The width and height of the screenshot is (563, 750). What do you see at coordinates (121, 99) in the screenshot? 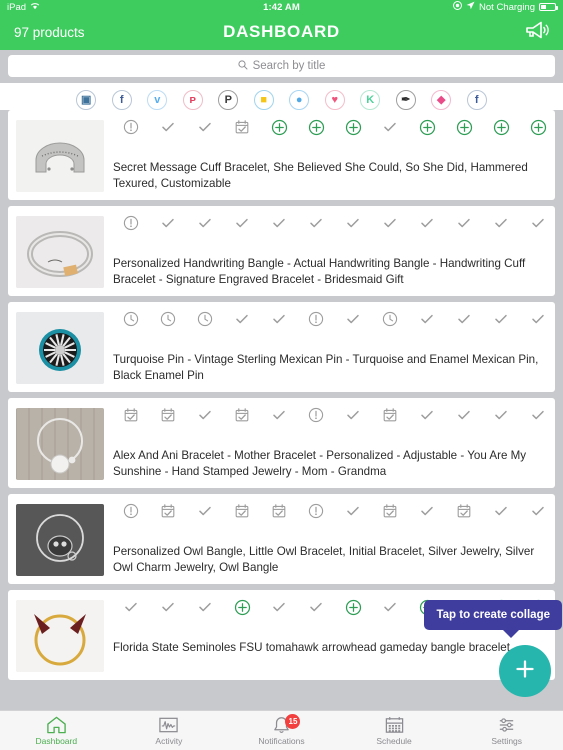
I see `facebook-icon: f` at bounding box center [121, 99].